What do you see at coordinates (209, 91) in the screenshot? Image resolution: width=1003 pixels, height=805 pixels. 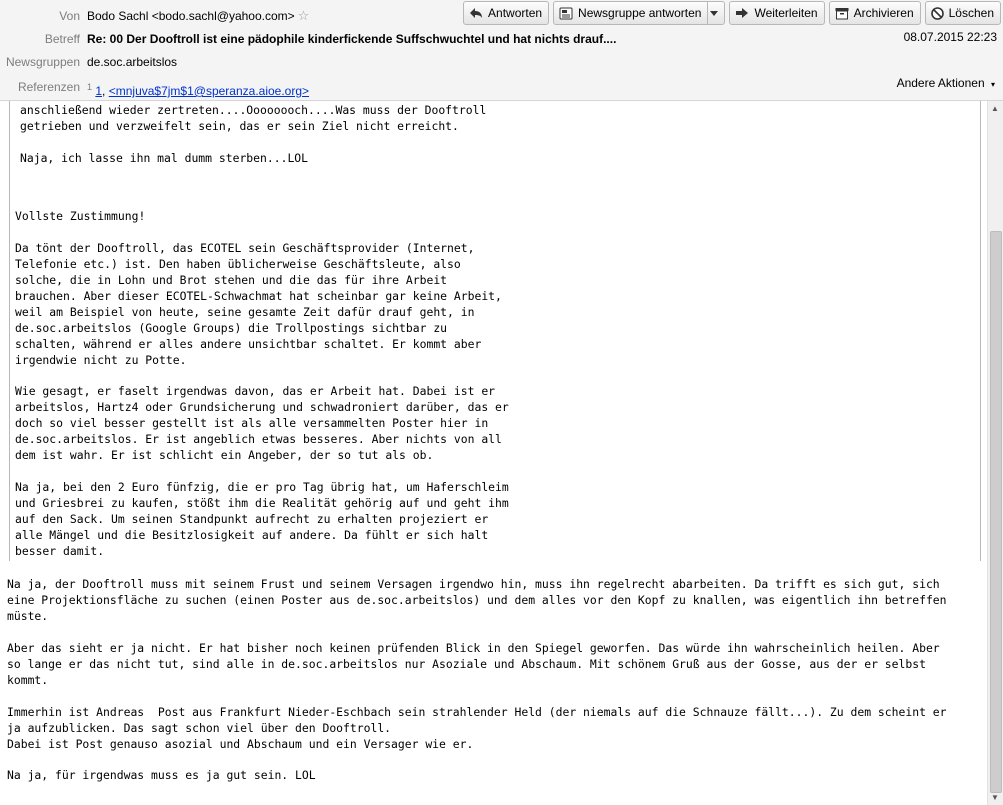 I see `reference-message-link: <mnjuva$7jm$1@speranza.aioe.org>` at bounding box center [209, 91].